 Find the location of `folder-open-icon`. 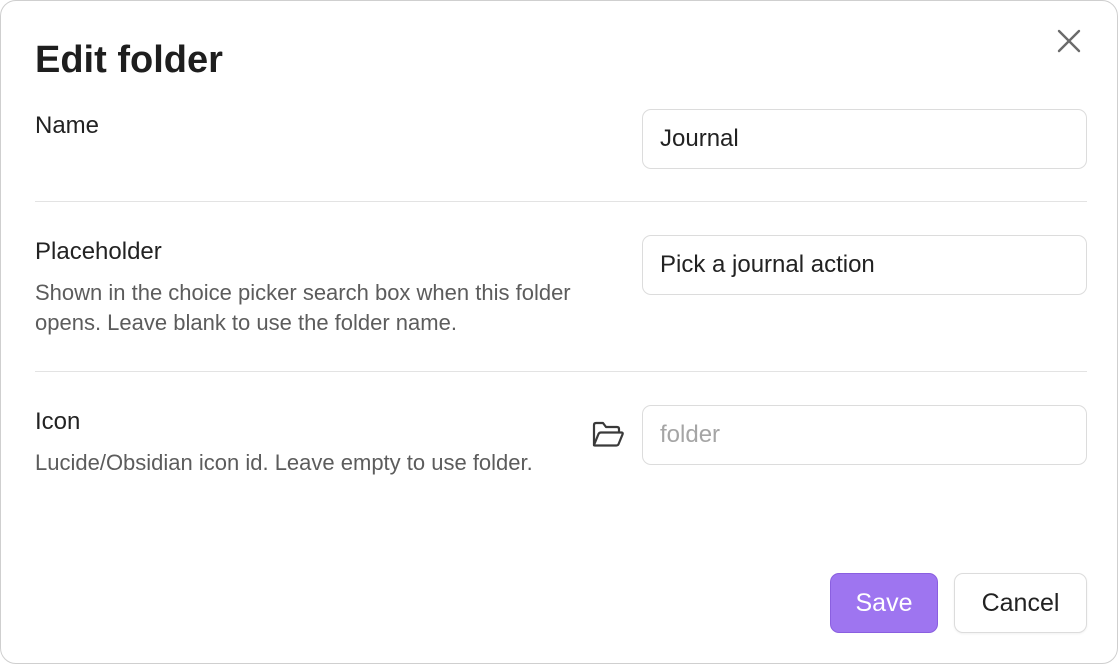

folder-open-icon is located at coordinates (608, 434).